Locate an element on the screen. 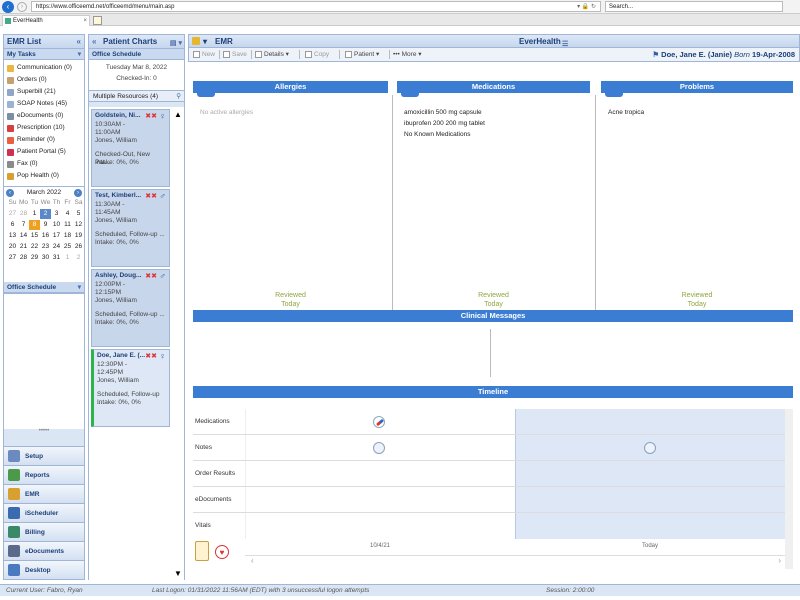 This screenshot has height=600, width=800. calendar-day: 26 is located at coordinates (78, 247).